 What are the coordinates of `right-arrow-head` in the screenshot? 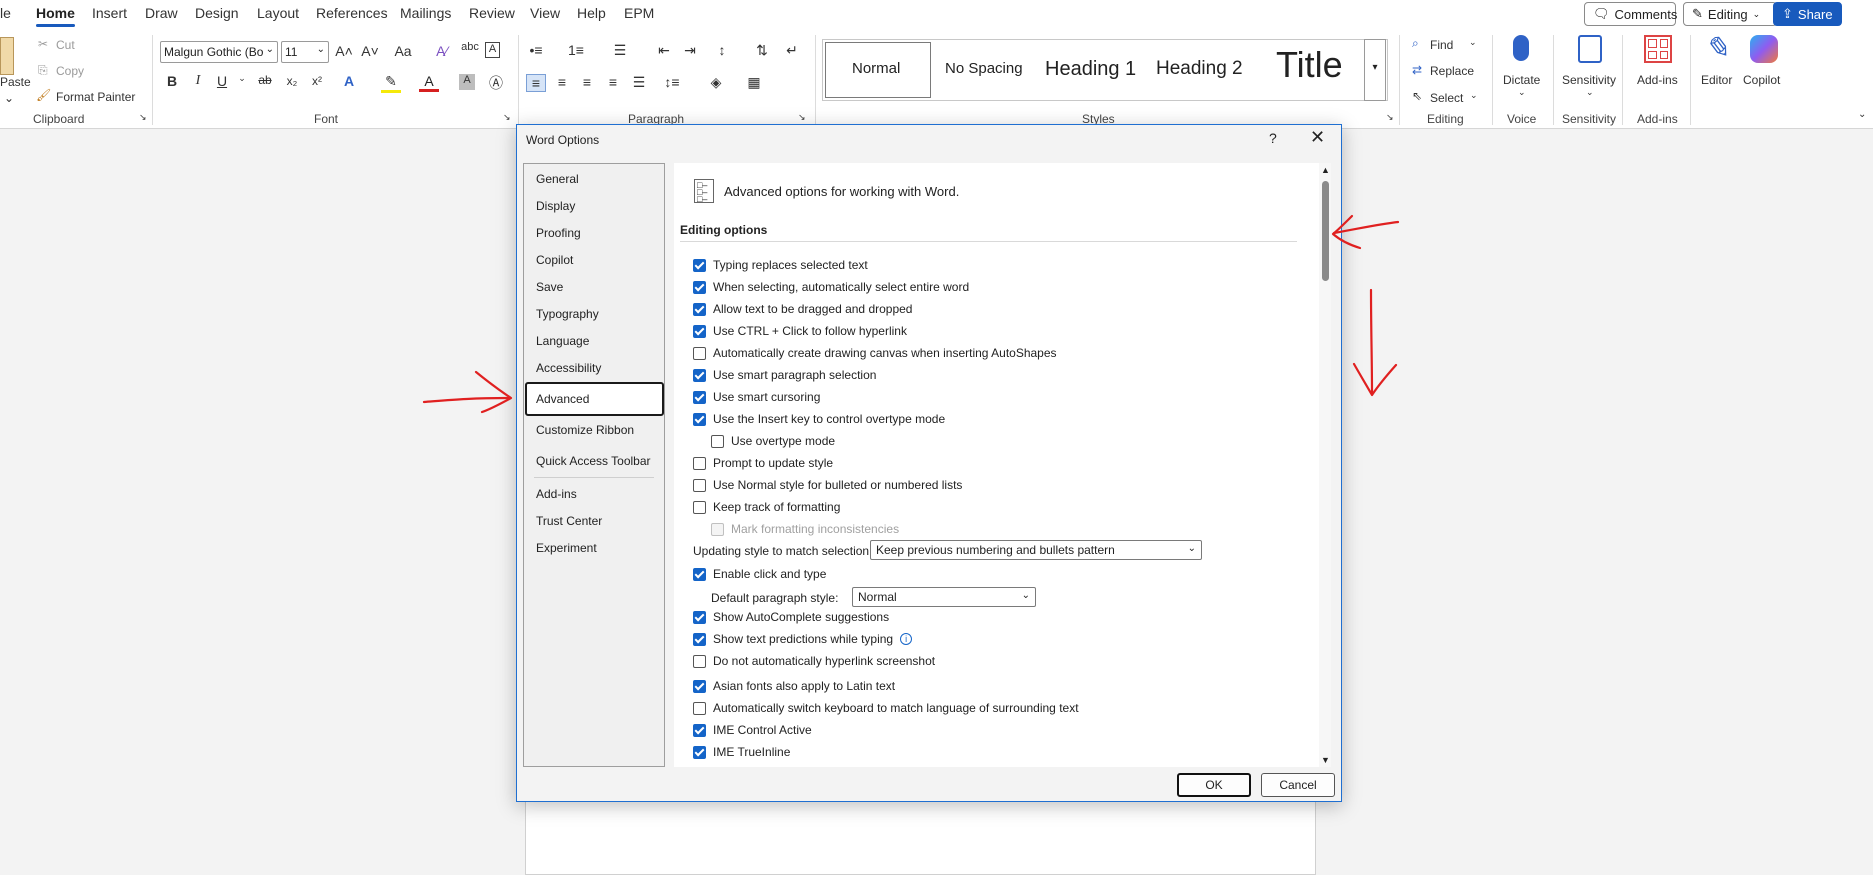 It's located at (493, 392).